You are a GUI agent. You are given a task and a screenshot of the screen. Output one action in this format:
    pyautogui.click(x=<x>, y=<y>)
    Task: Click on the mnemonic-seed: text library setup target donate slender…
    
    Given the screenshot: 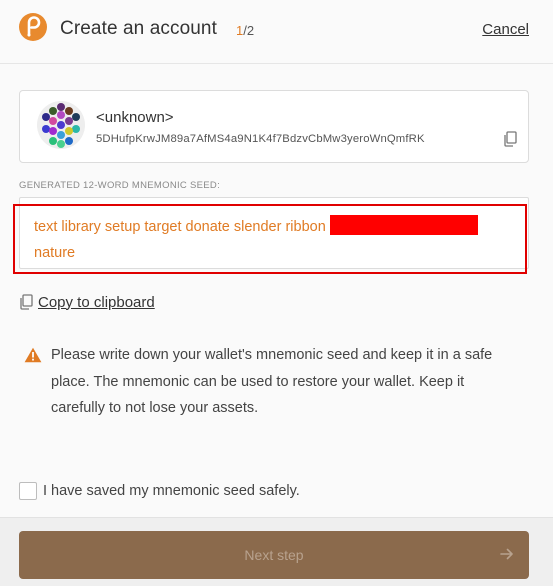 What is the action you would take?
    pyautogui.click(x=274, y=240)
    